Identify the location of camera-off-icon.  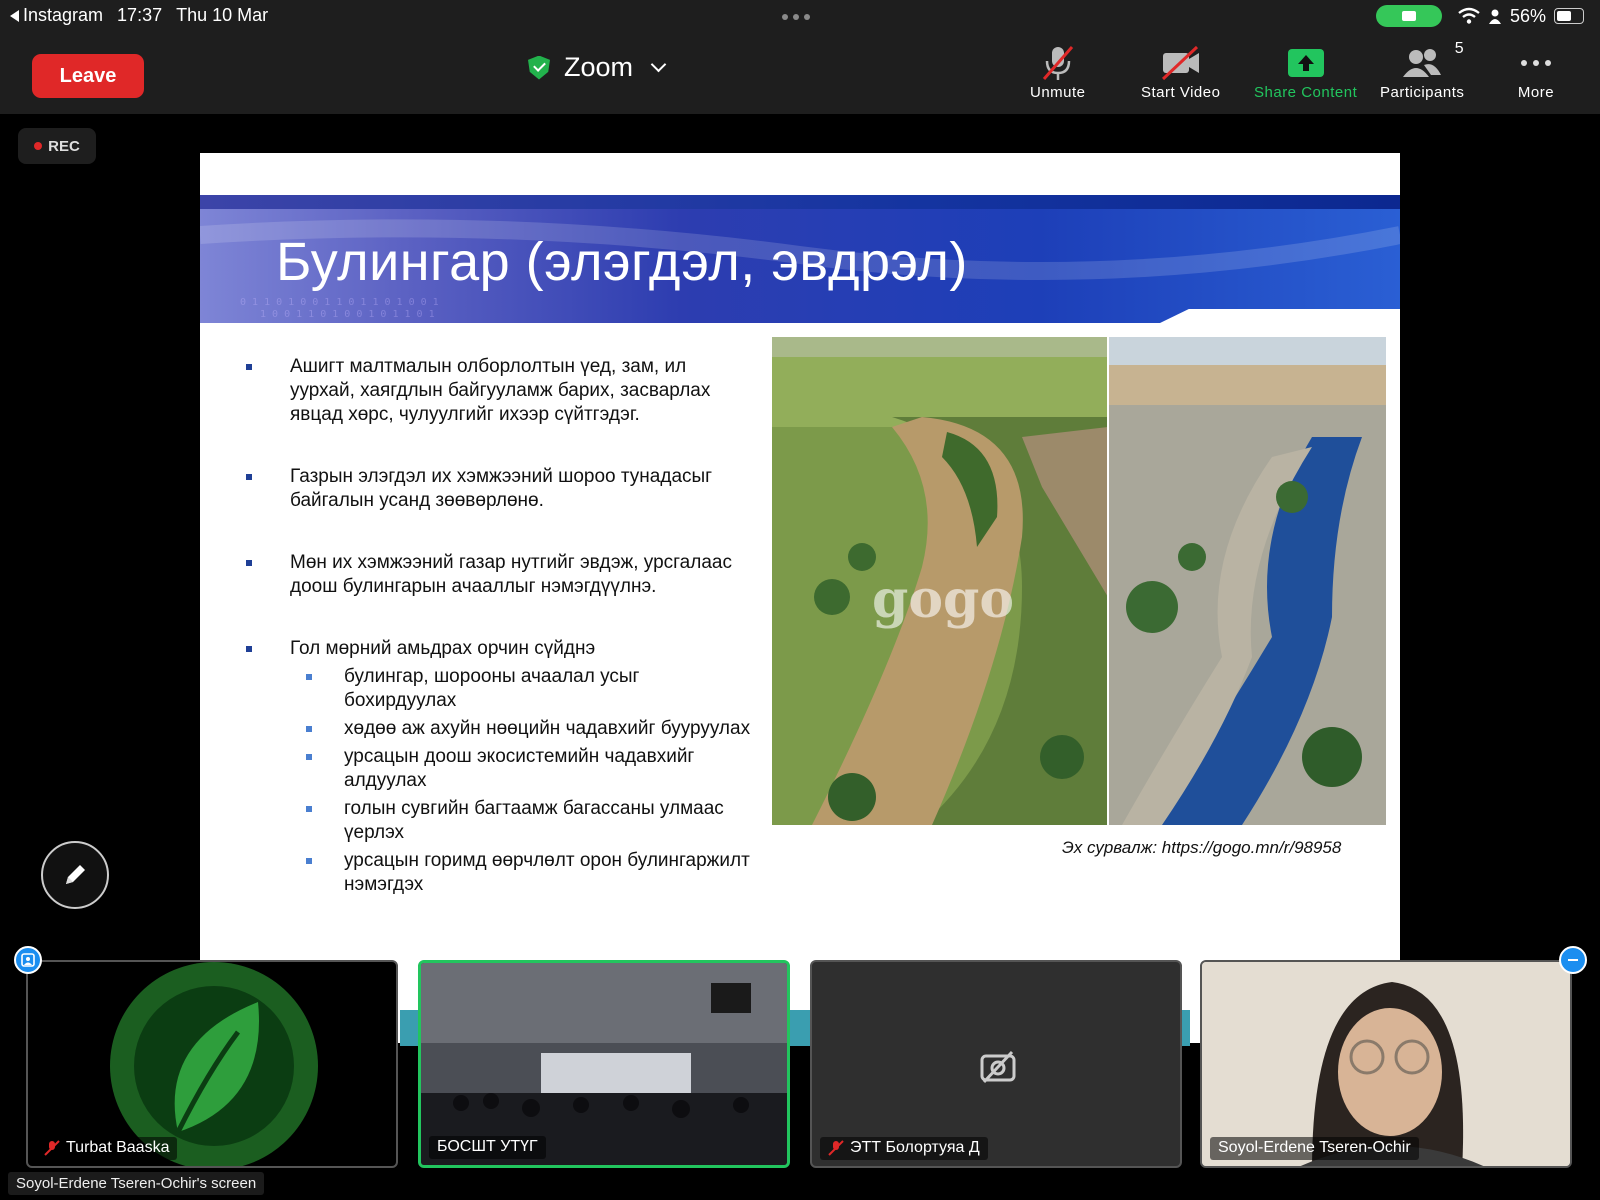
(998, 1067).